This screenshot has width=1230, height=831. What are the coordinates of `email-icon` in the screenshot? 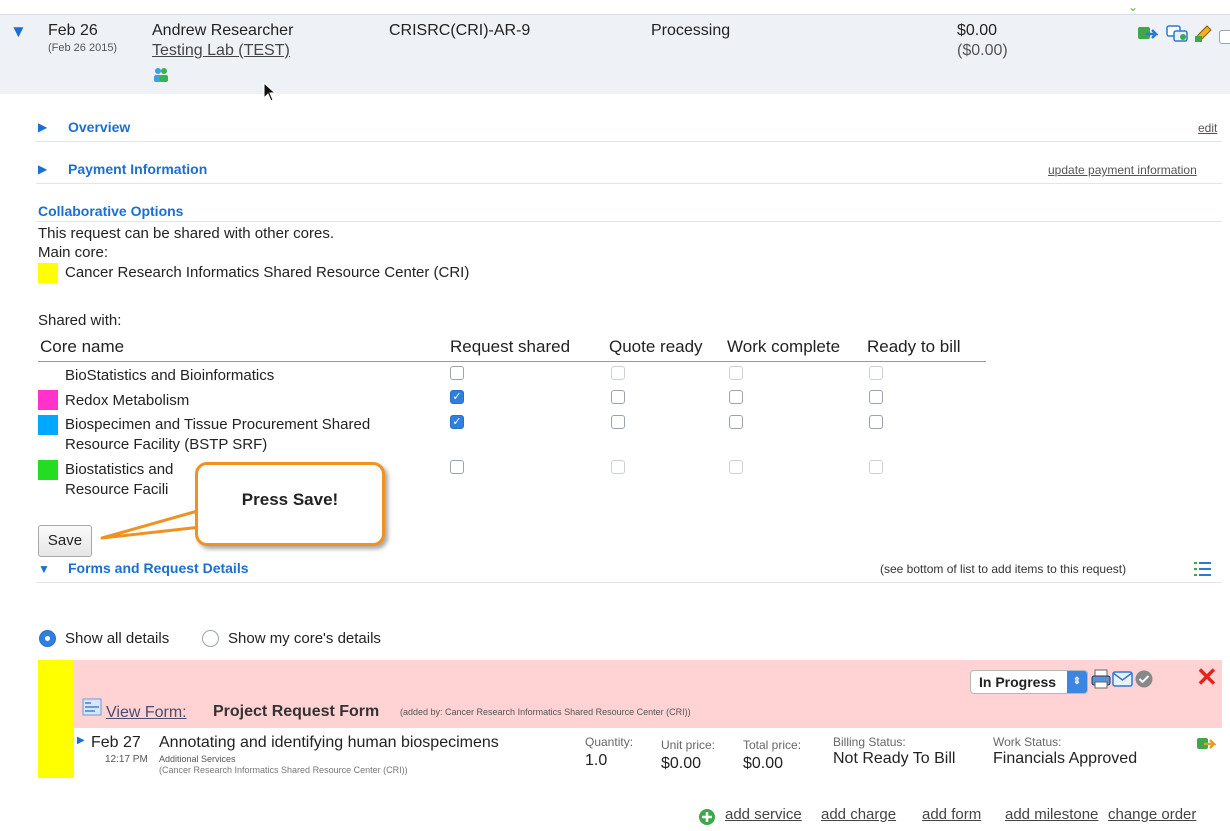 It's located at (1123, 681).